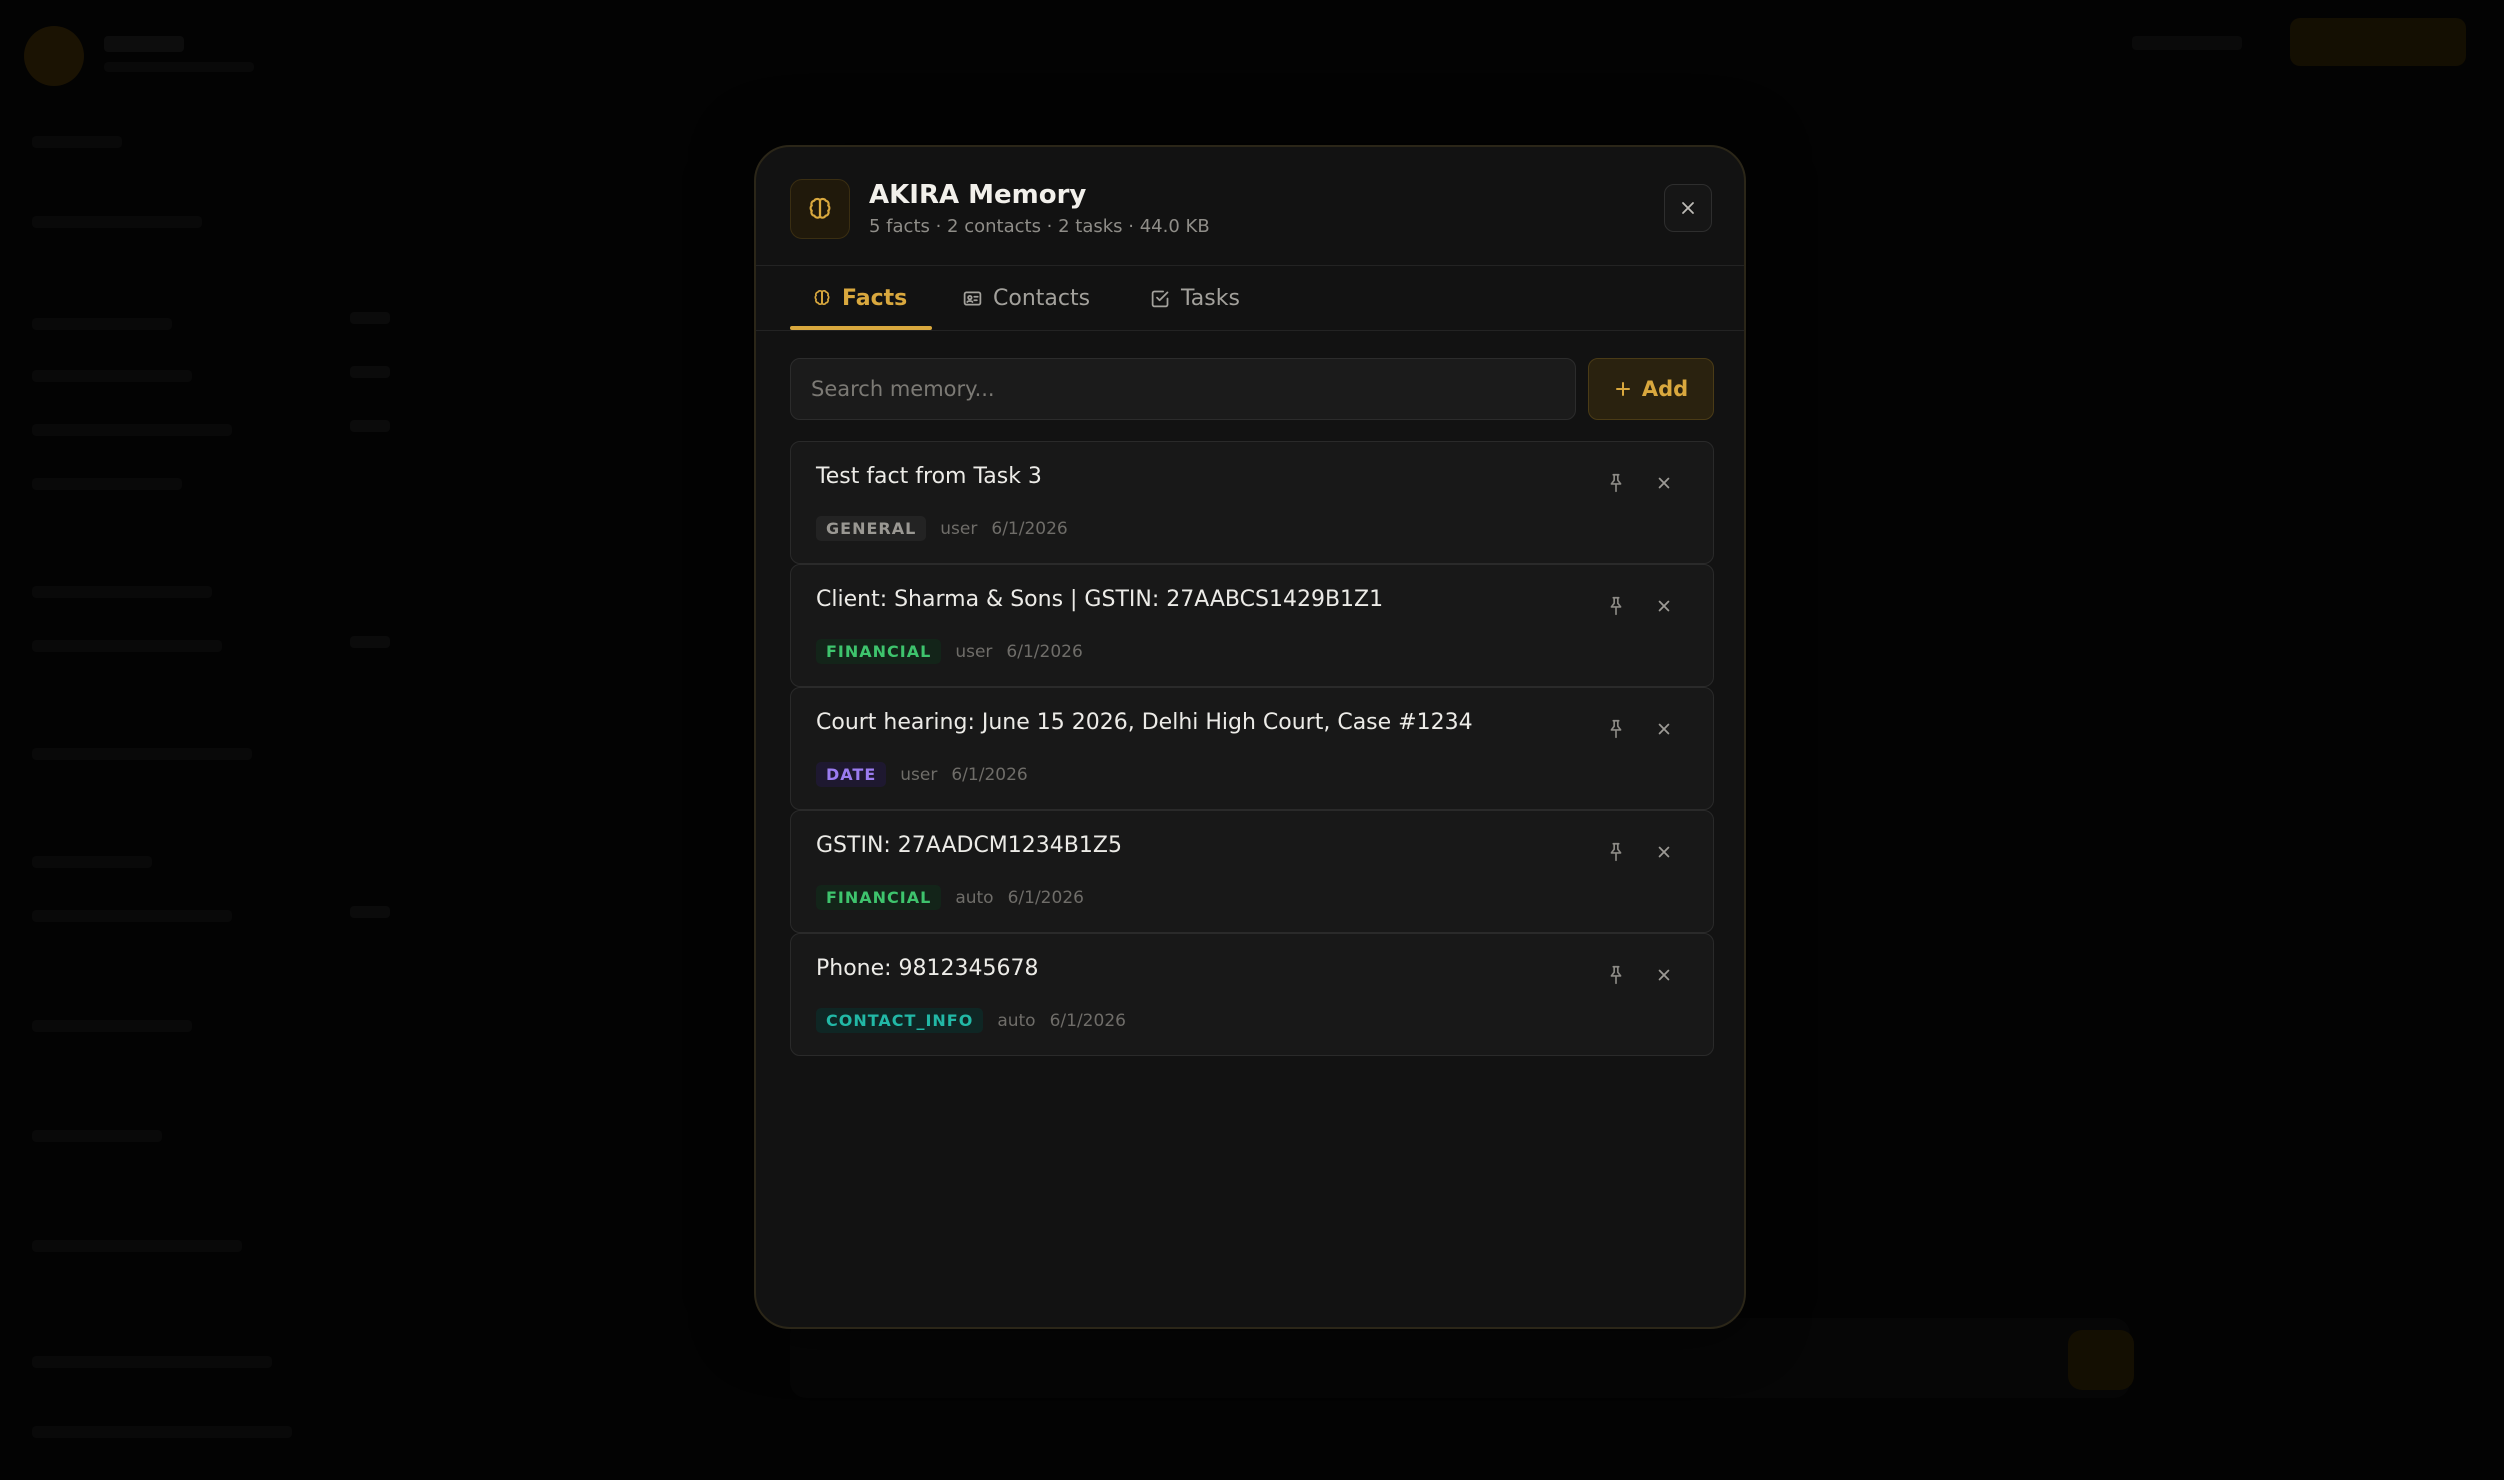 The width and height of the screenshot is (2504, 1480). I want to click on category-tag: DATE, so click(851, 774).